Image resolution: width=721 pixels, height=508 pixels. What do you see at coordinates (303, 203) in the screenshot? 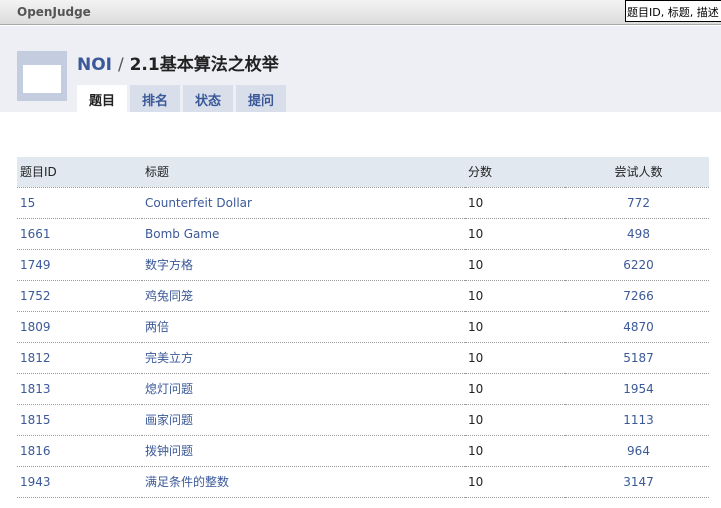
I see `problem-title-link: Counterfeit Dollar` at bounding box center [303, 203].